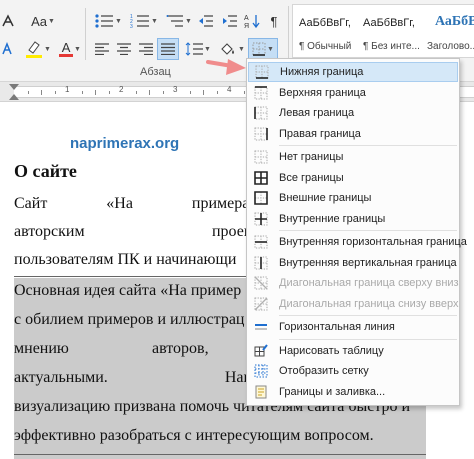 This screenshot has height=459, width=474. What do you see at coordinates (322, 92) in the screenshot?
I see `menu-item-label: Верхняя граница` at bounding box center [322, 92].